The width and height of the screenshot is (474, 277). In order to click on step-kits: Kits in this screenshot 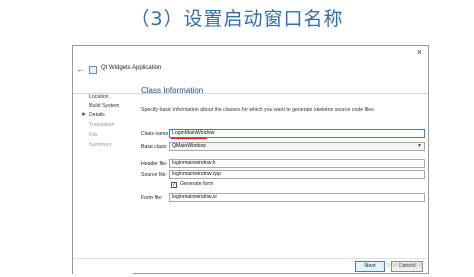, I will do `click(93, 135)`.